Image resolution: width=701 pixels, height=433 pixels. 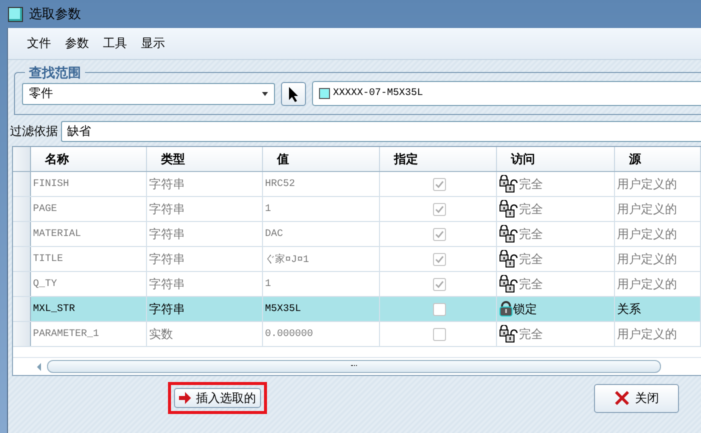 What do you see at coordinates (381, 131) in the screenshot?
I see `filter-field: 缺省` at bounding box center [381, 131].